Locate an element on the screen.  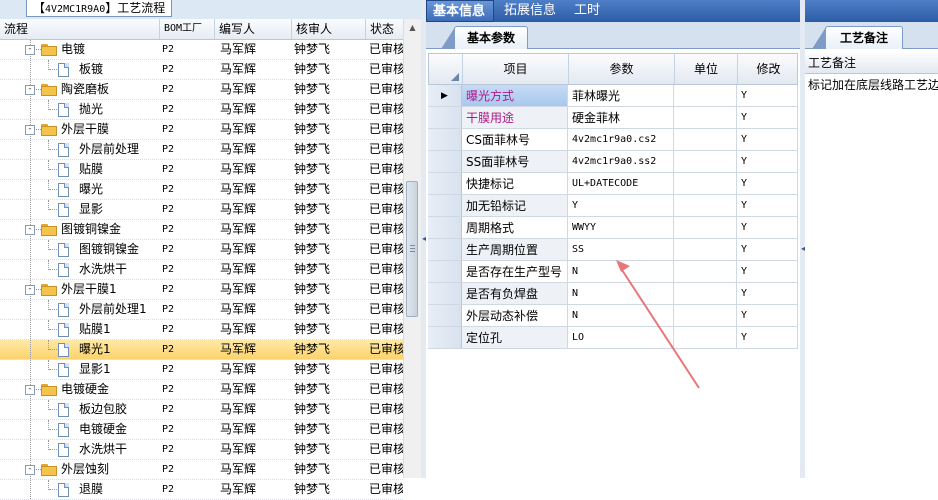
column-header-unit: 单位 is located at coordinates (706, 69).